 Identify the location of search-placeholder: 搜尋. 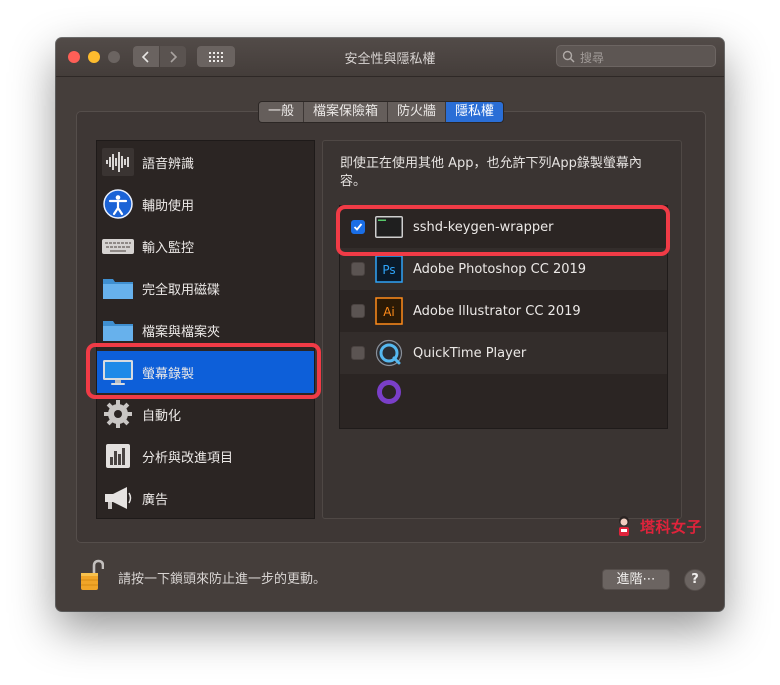
(592, 58).